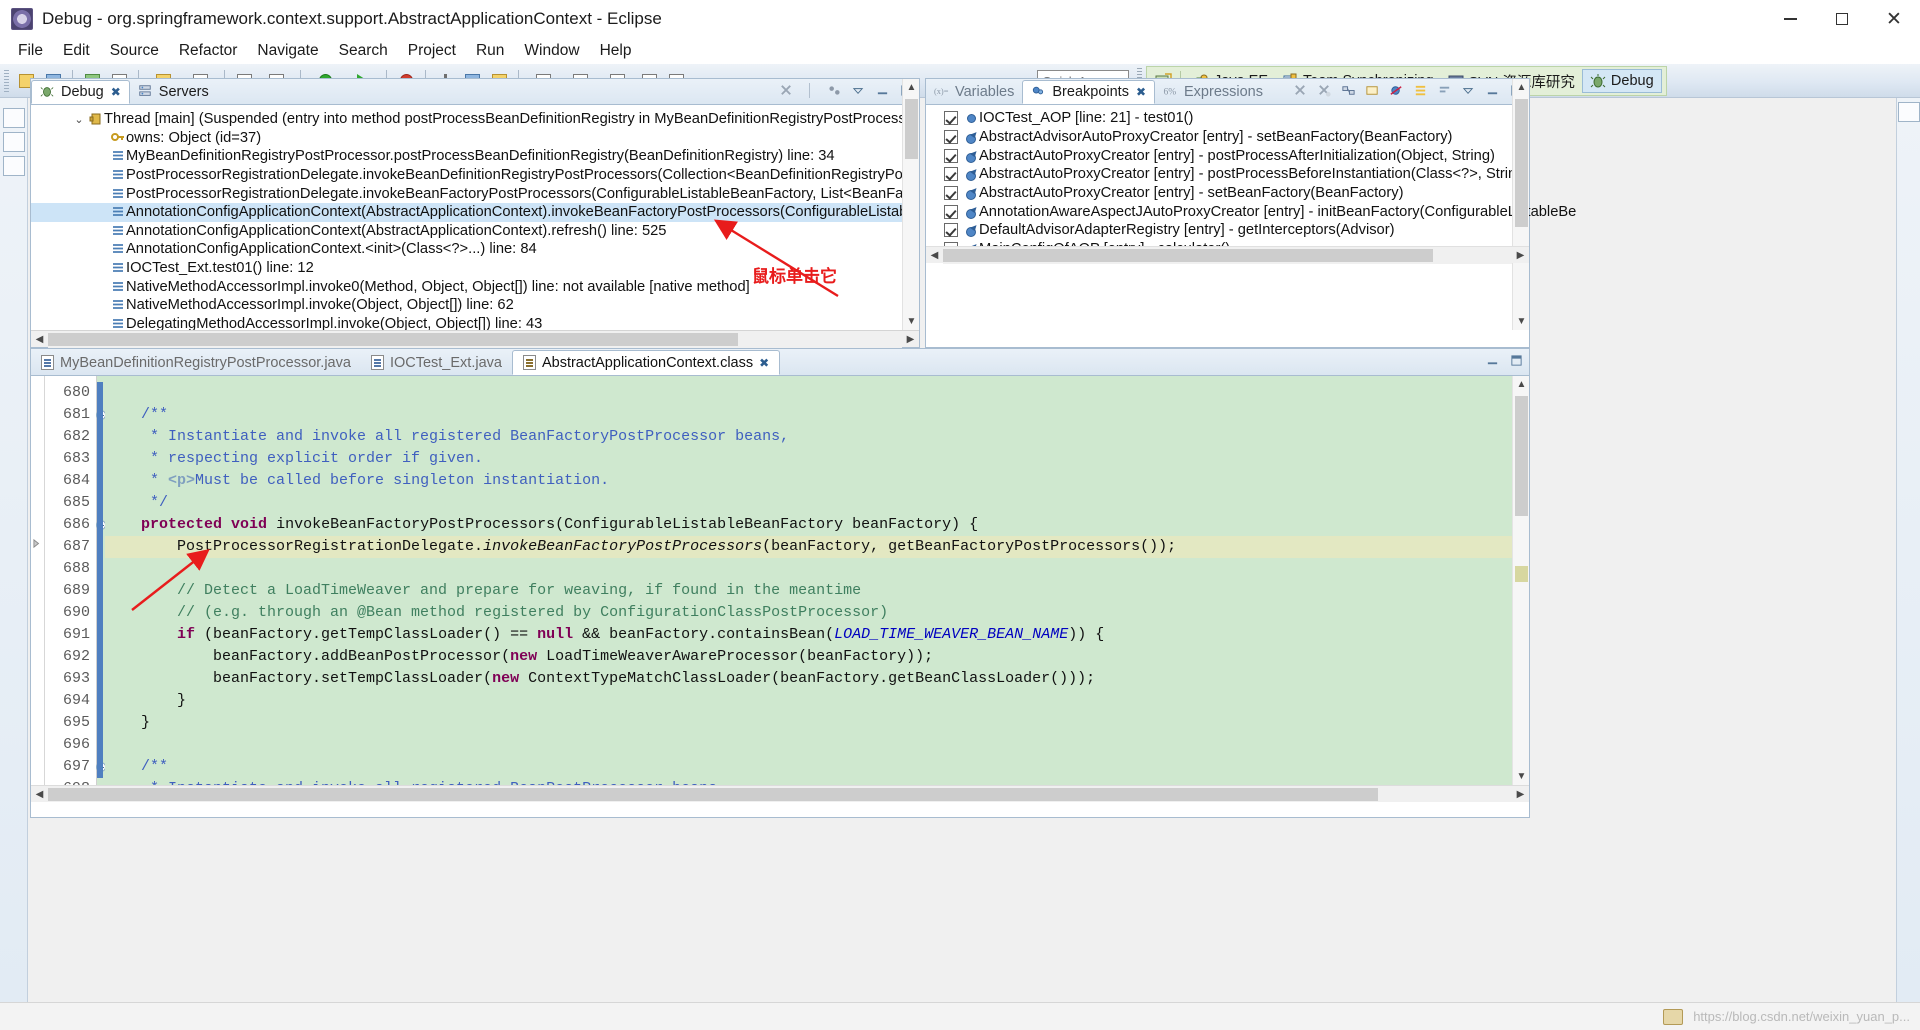  I want to click on skip-all-breakpoints-icon, so click(1396, 90).